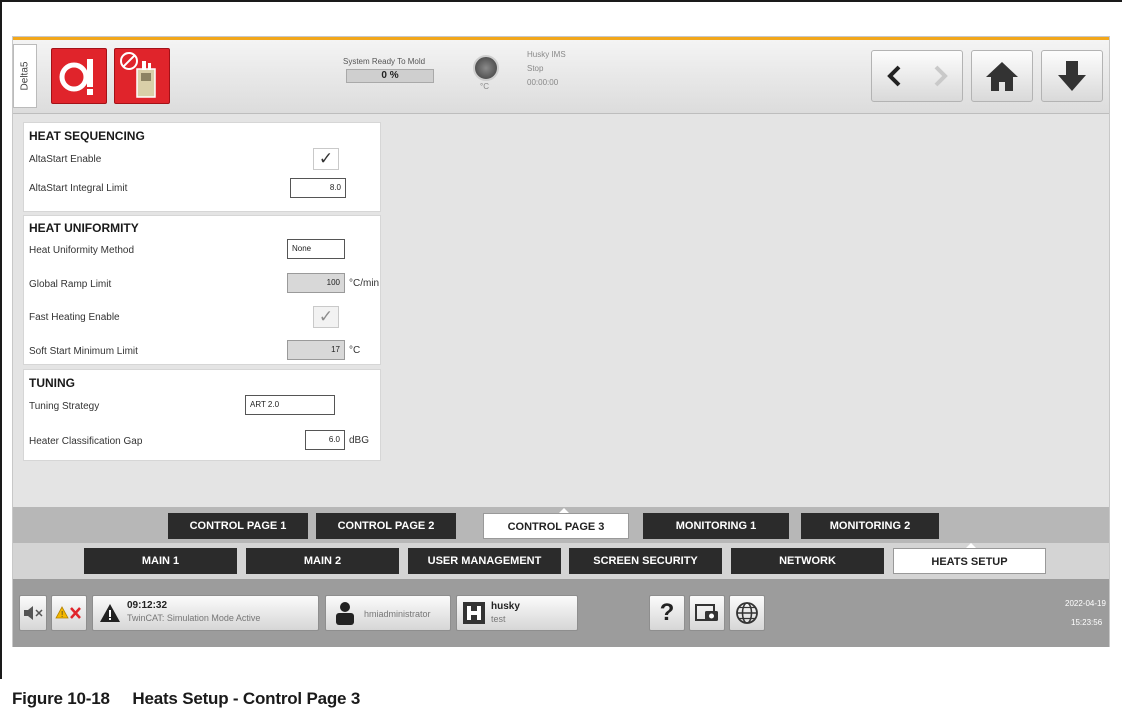 Image resolution: width=1122 pixels, height=715 pixels. I want to click on language-button, so click(747, 613).